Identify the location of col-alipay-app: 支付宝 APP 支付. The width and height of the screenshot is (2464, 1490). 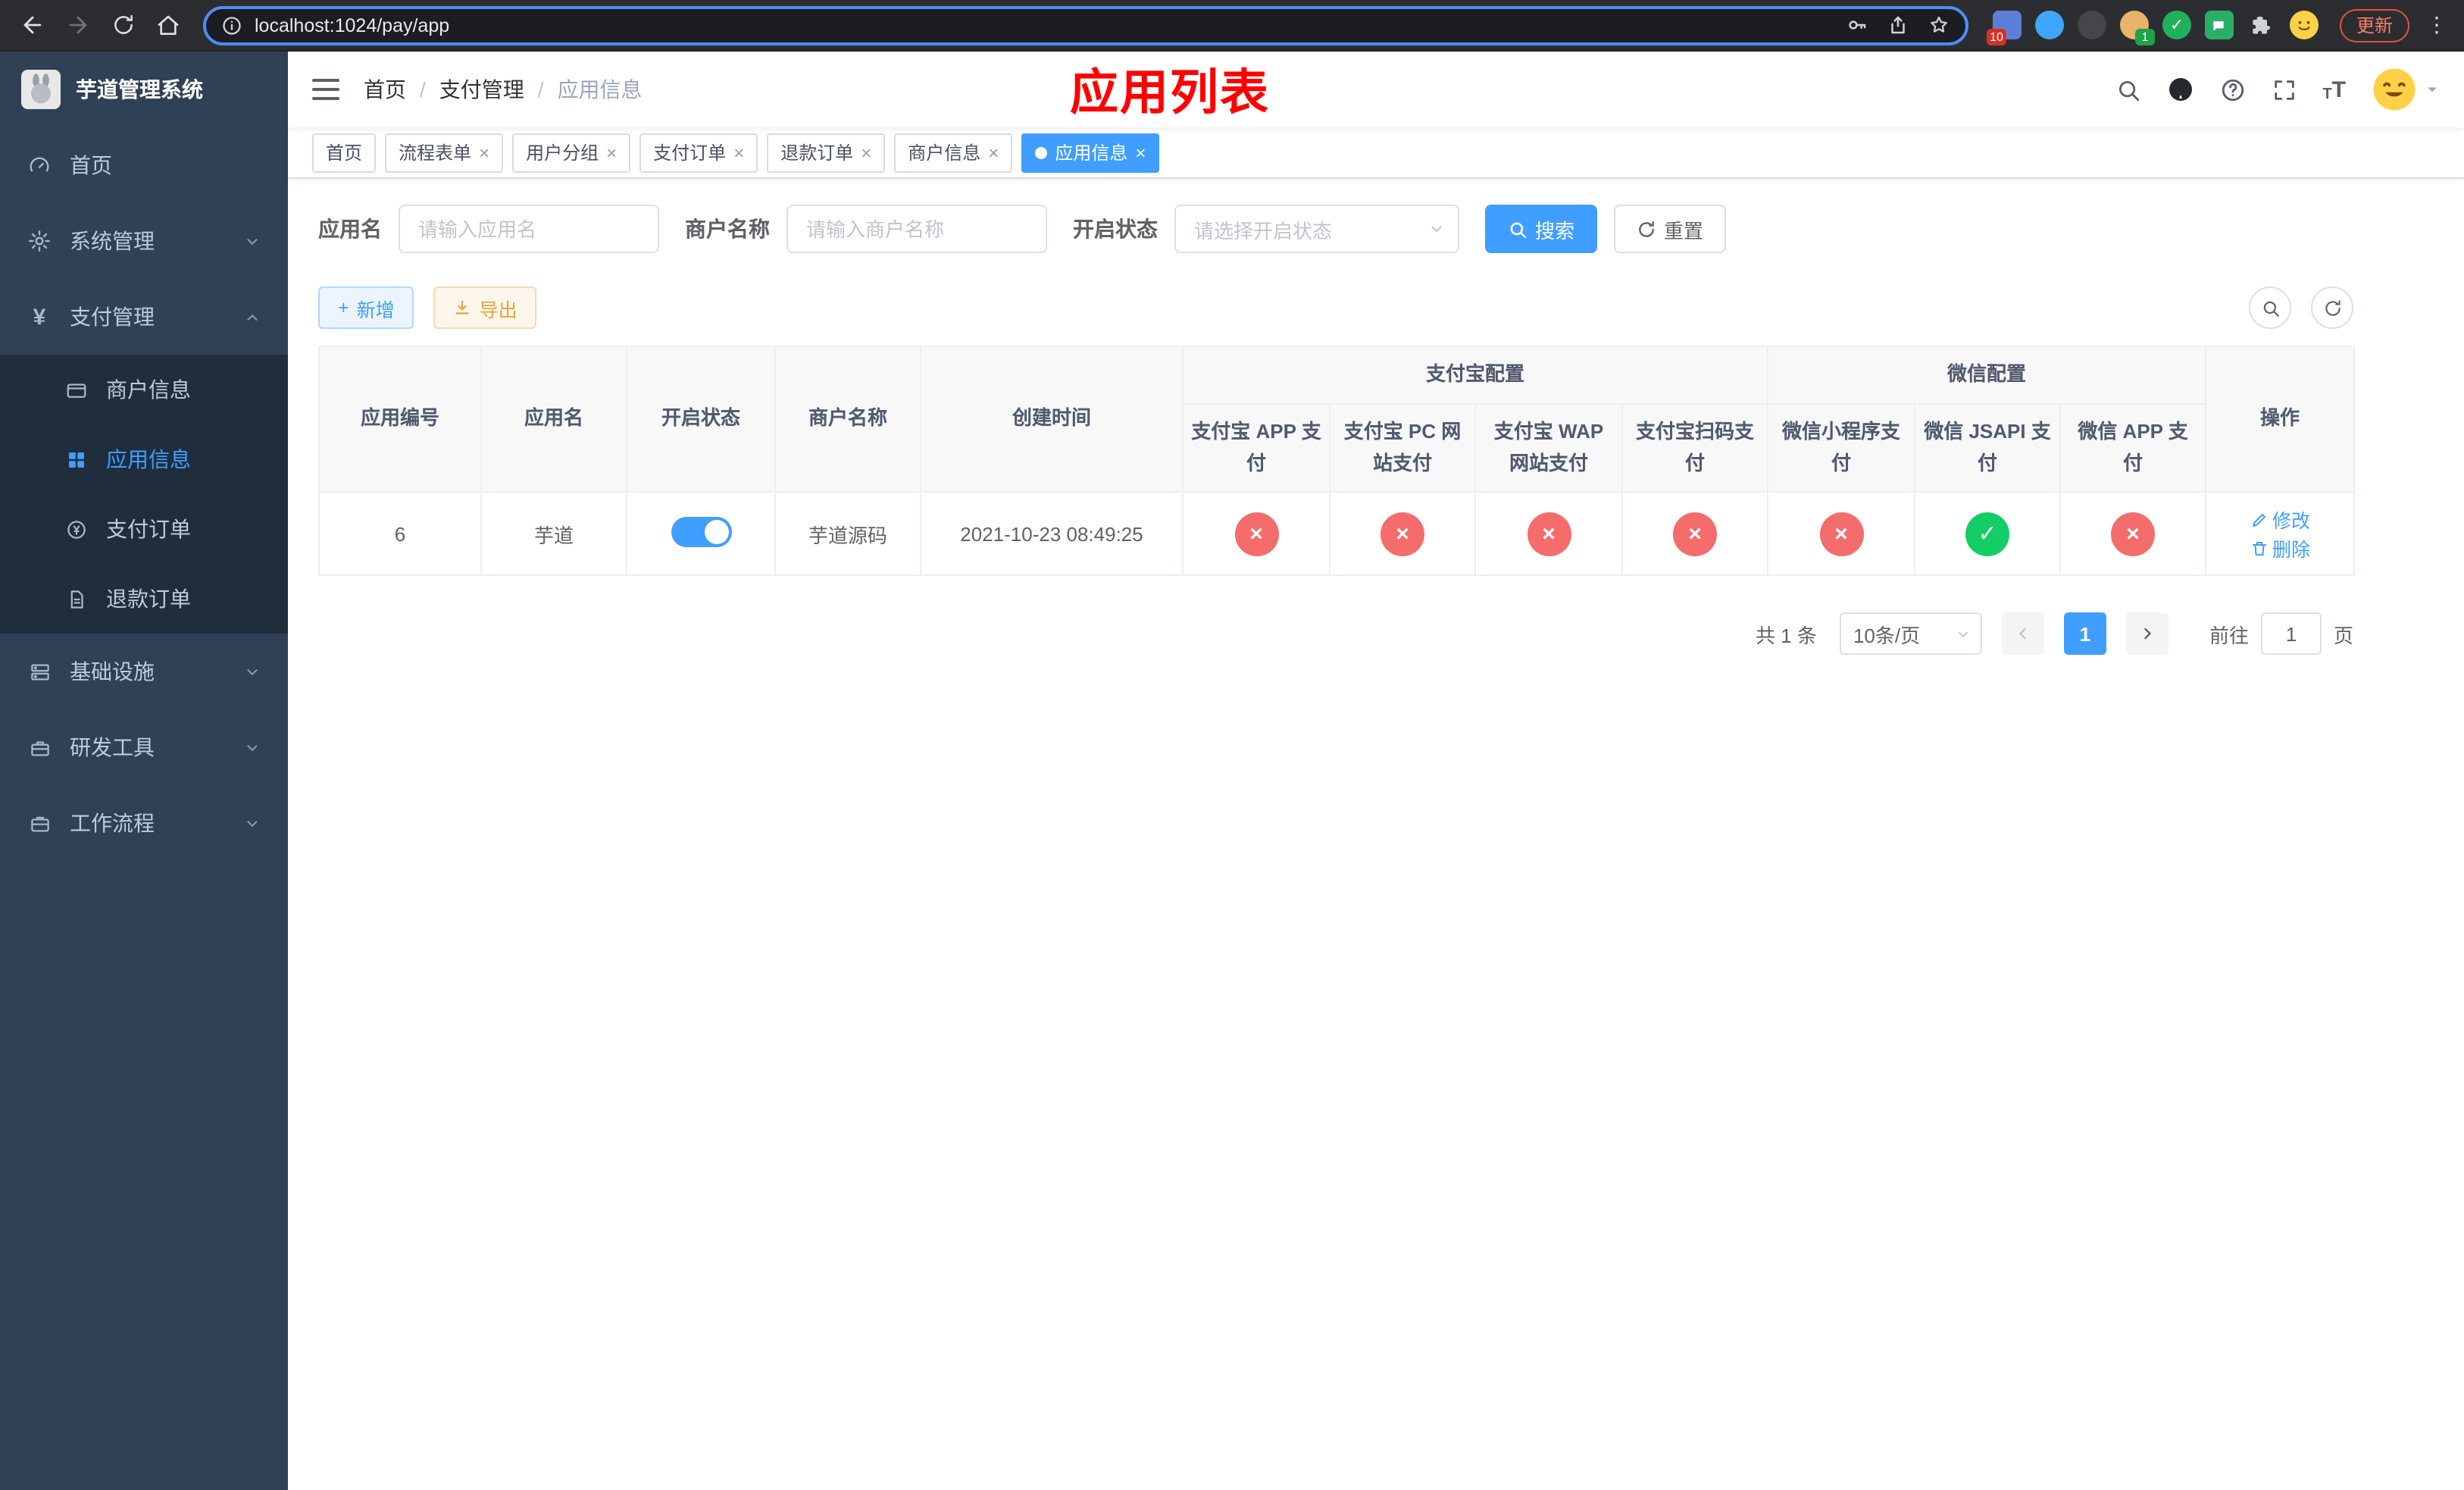
(1256, 448).